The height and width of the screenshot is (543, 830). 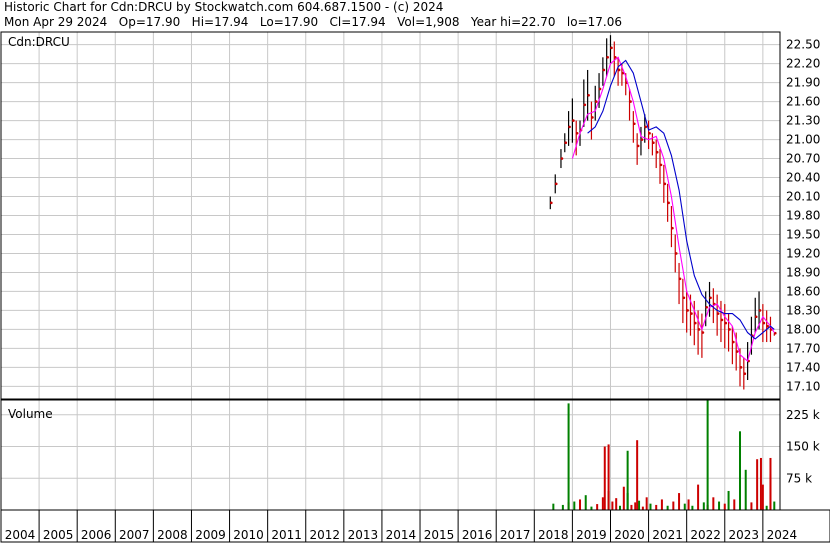 What do you see at coordinates (324, 535) in the screenshot?
I see `year-tick-label: 2012` at bounding box center [324, 535].